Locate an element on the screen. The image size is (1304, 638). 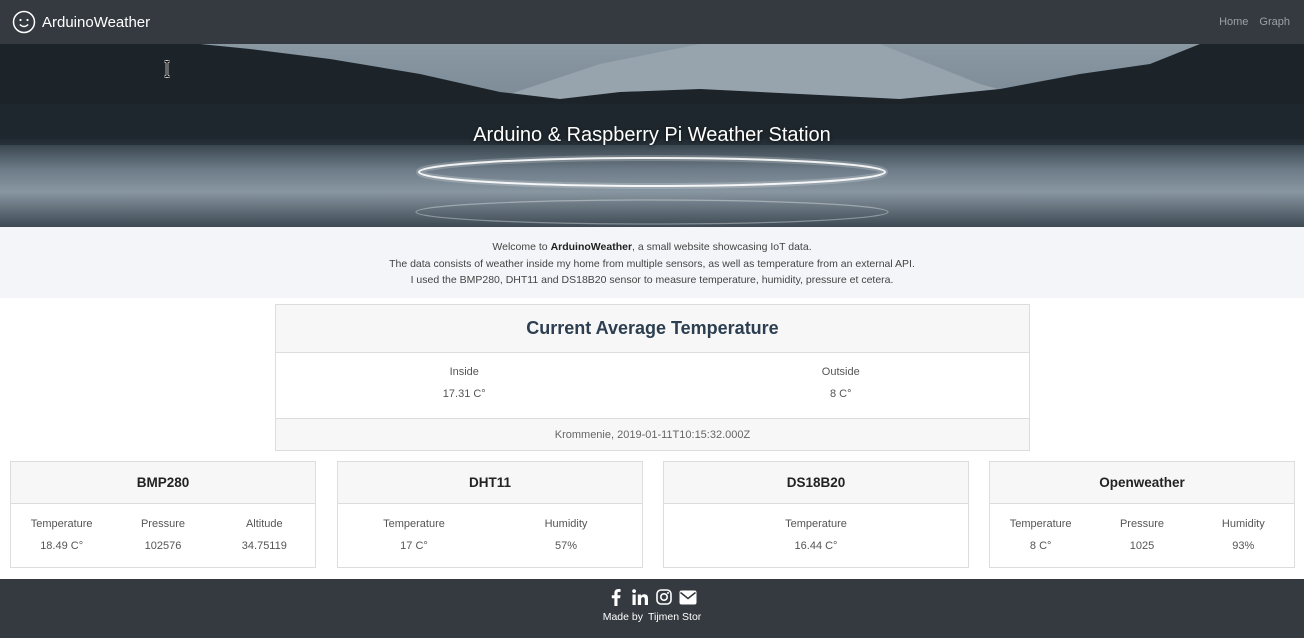
email-icon is located at coordinates (688, 597).